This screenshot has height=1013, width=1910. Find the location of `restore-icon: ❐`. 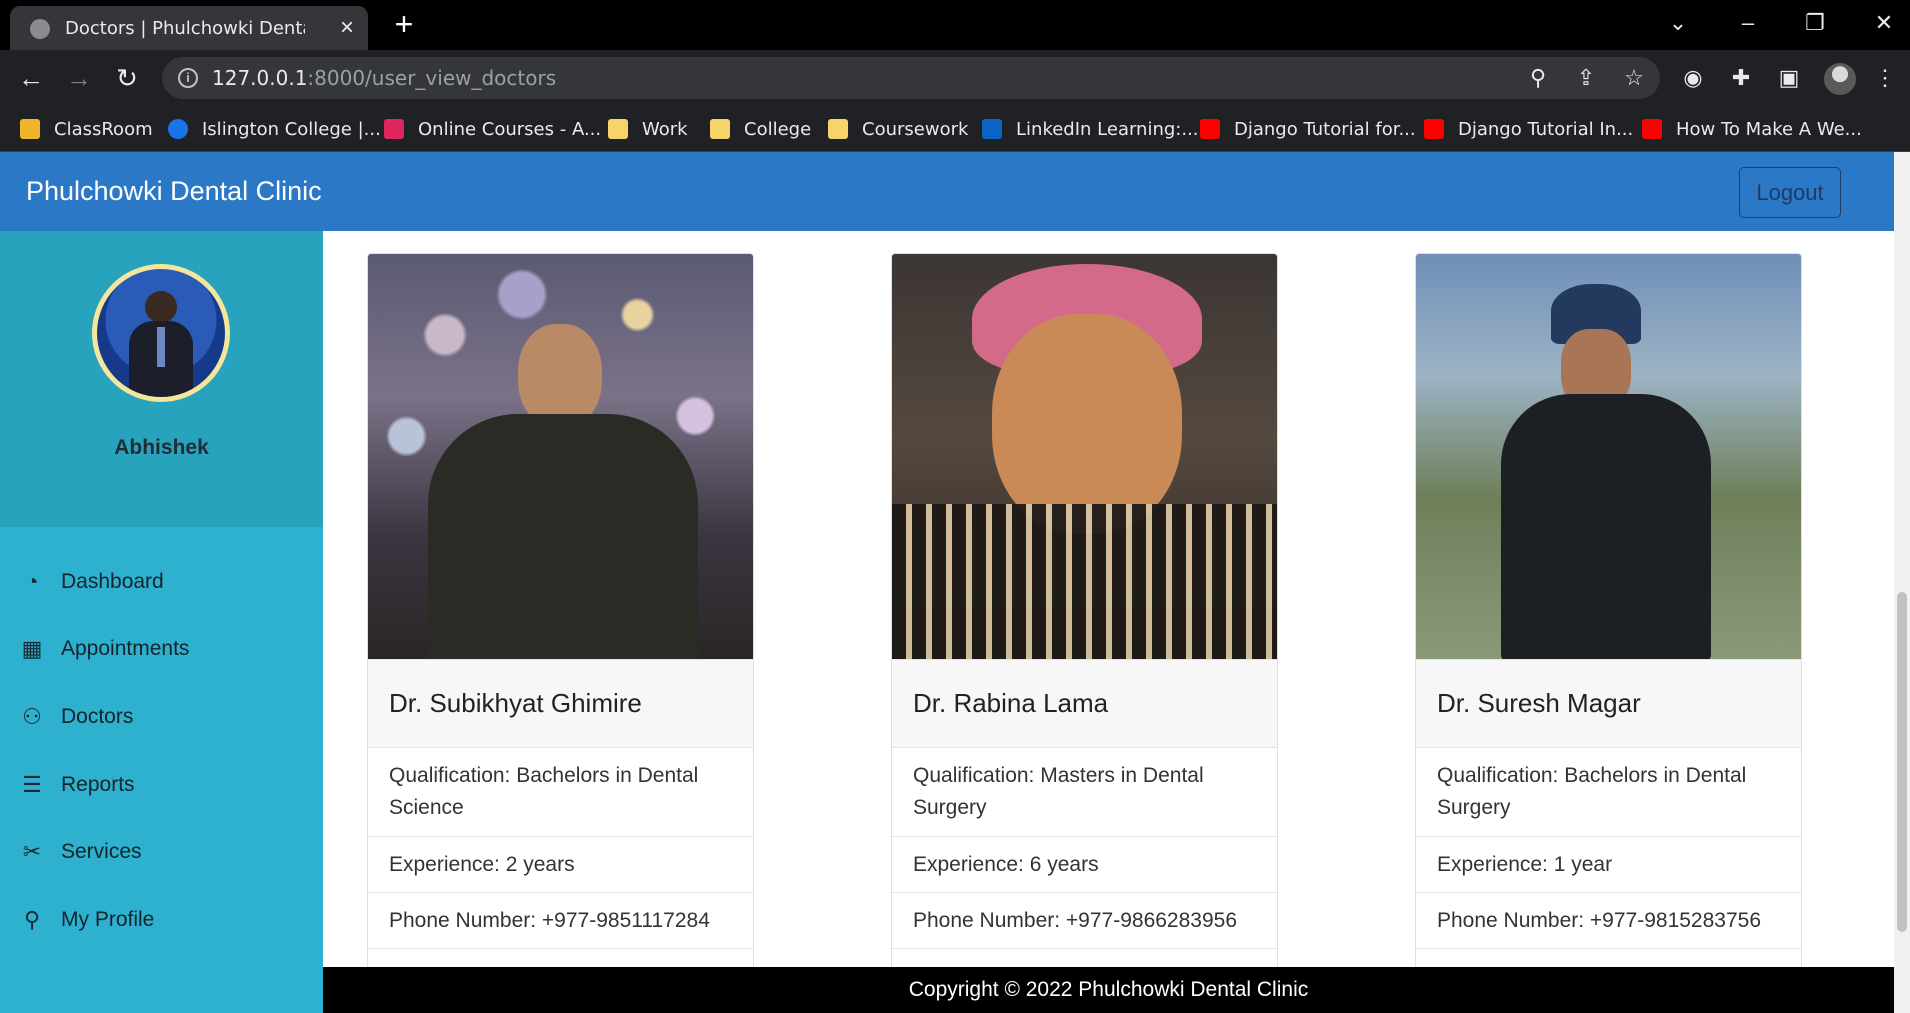

restore-icon: ❐ is located at coordinates (1815, 23).